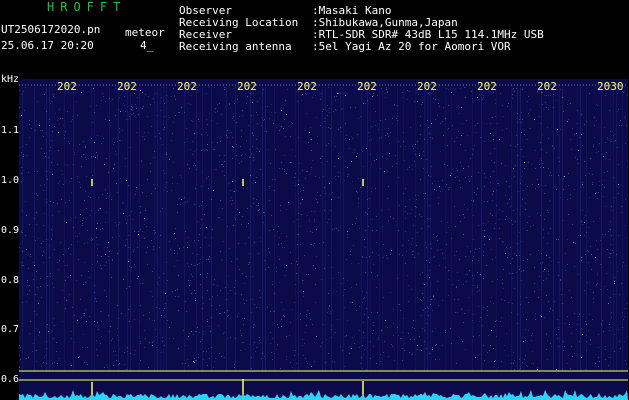 The height and width of the screenshot is (400, 629). I want to click on x-tick-8: 202, so click(487, 86).